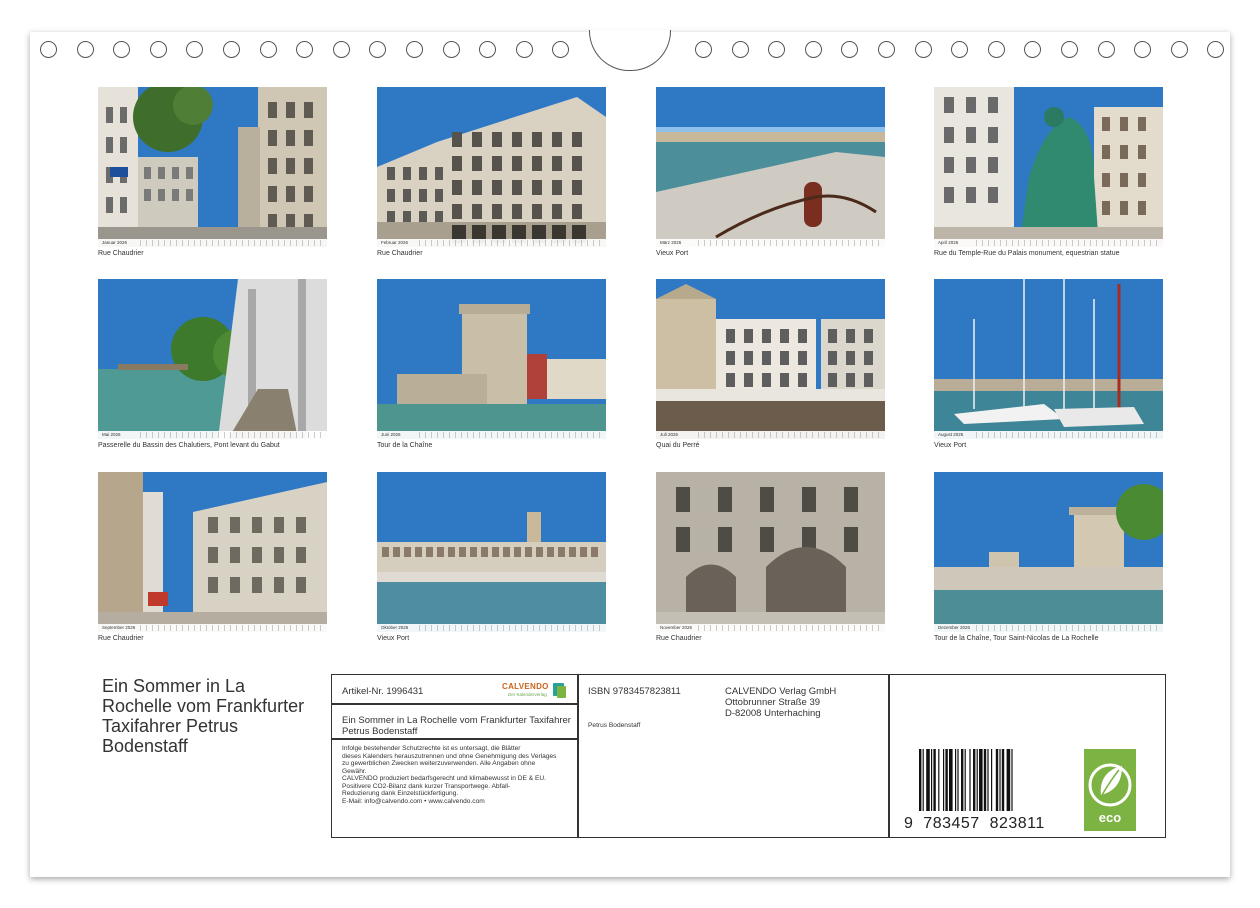  I want to click on month-photo: Februar 2026, so click(491, 167).